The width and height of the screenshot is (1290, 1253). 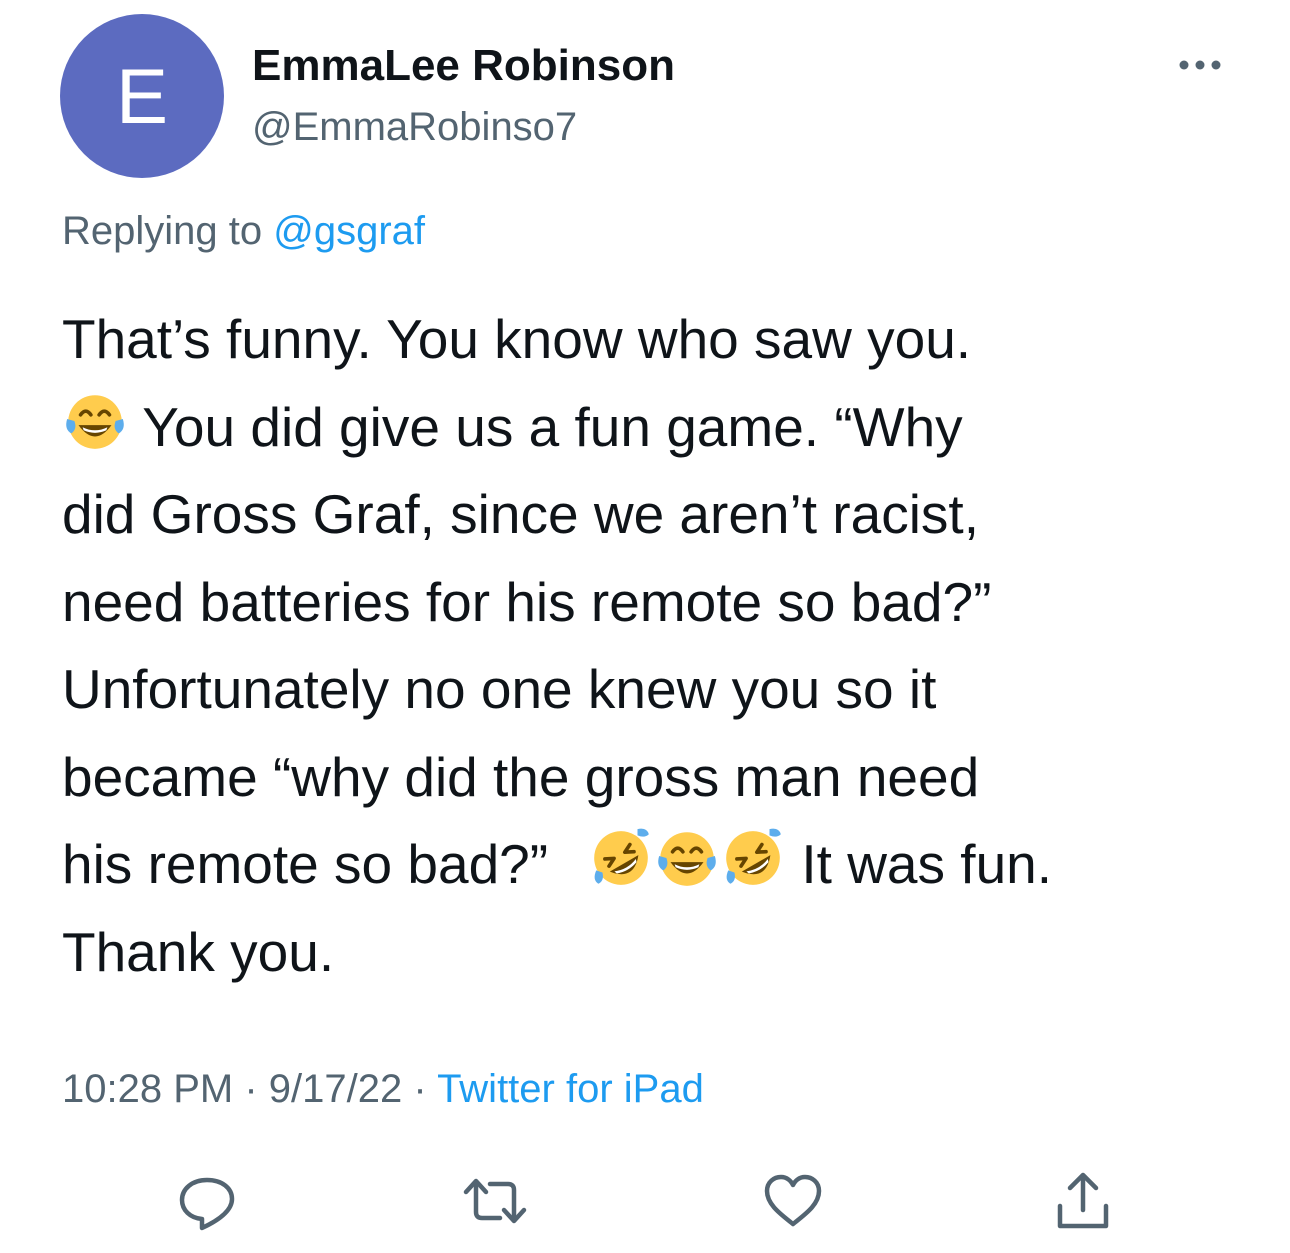 What do you see at coordinates (349, 231) in the screenshot?
I see `reply-mention-link: @gsgraf` at bounding box center [349, 231].